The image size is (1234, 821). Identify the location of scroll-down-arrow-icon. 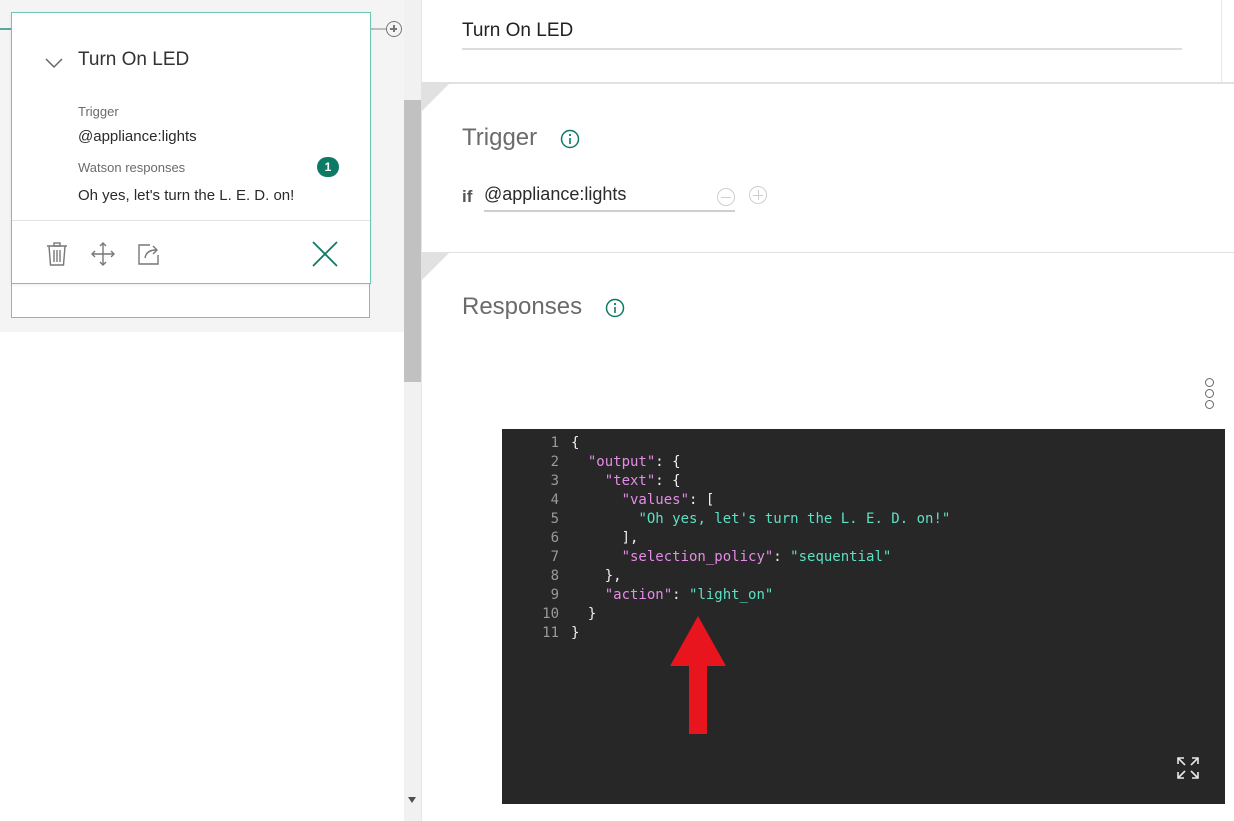
(412, 800).